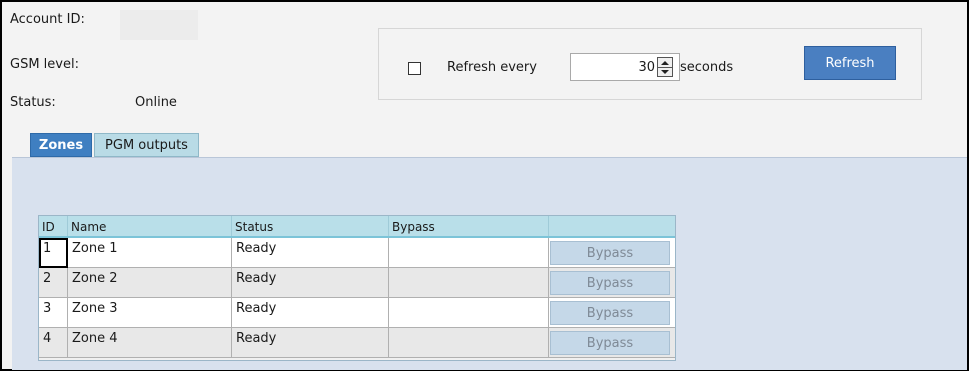 The width and height of the screenshot is (969, 371). I want to click on grid-header: ID Name Status Bypass, so click(357, 227).